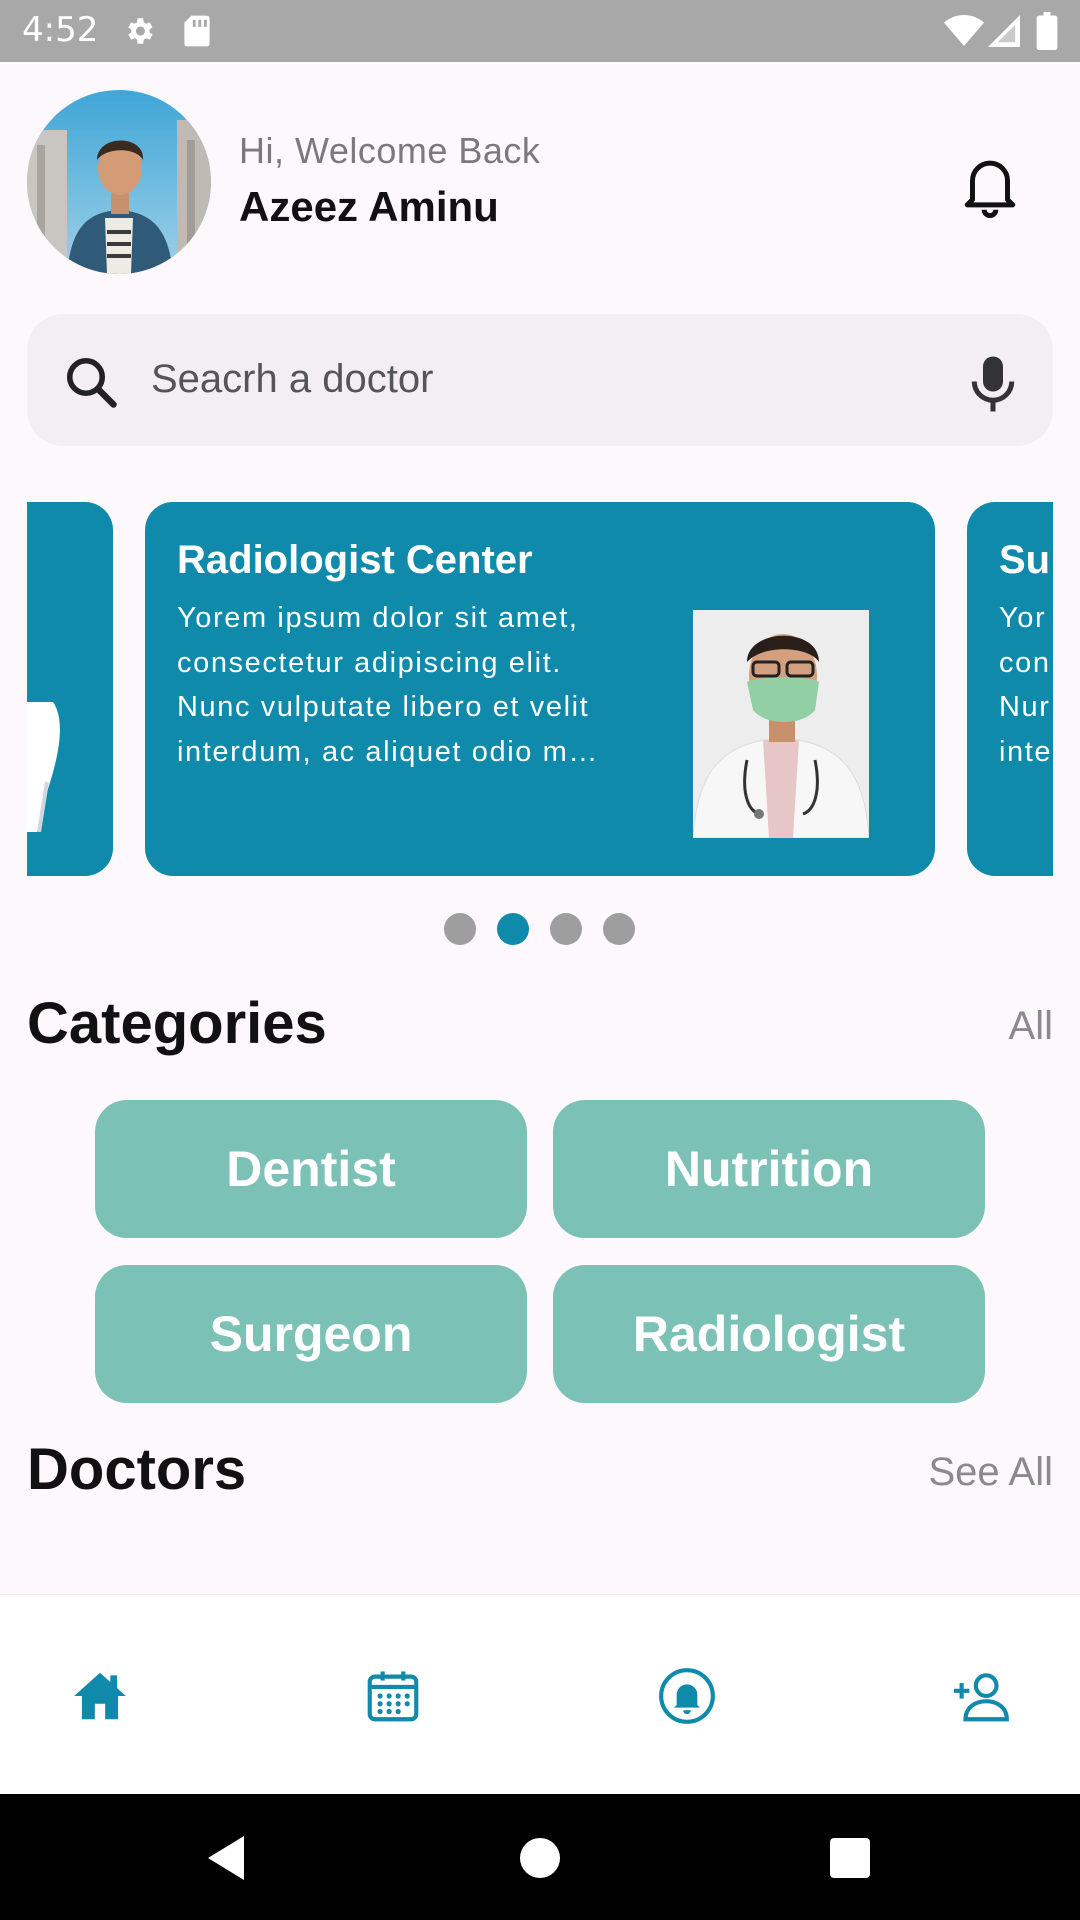 This screenshot has height=1920, width=1080. What do you see at coordinates (311, 1169) in the screenshot?
I see `category-dentist-button: Dentist` at bounding box center [311, 1169].